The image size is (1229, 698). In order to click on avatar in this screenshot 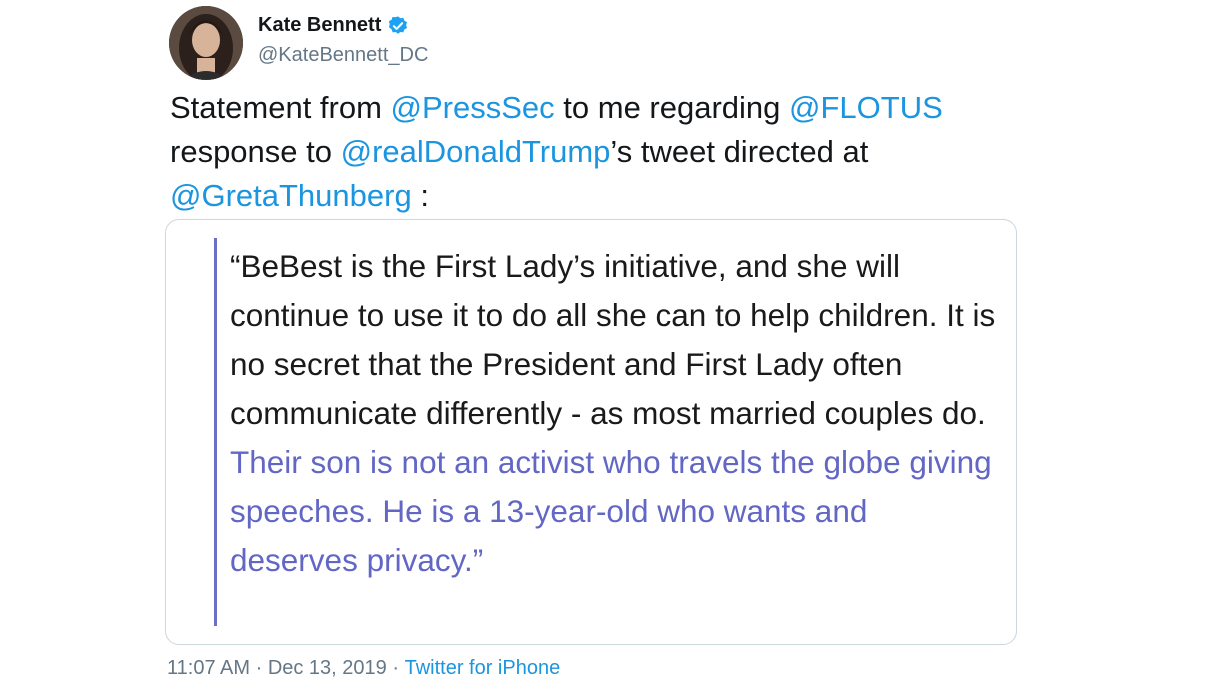, I will do `click(206, 43)`.